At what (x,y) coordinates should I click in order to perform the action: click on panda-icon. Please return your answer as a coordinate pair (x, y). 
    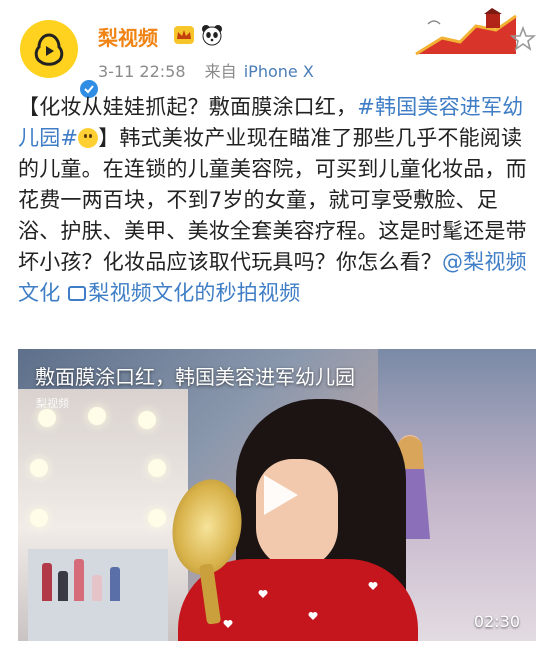
    Looking at the image, I should click on (212, 35).